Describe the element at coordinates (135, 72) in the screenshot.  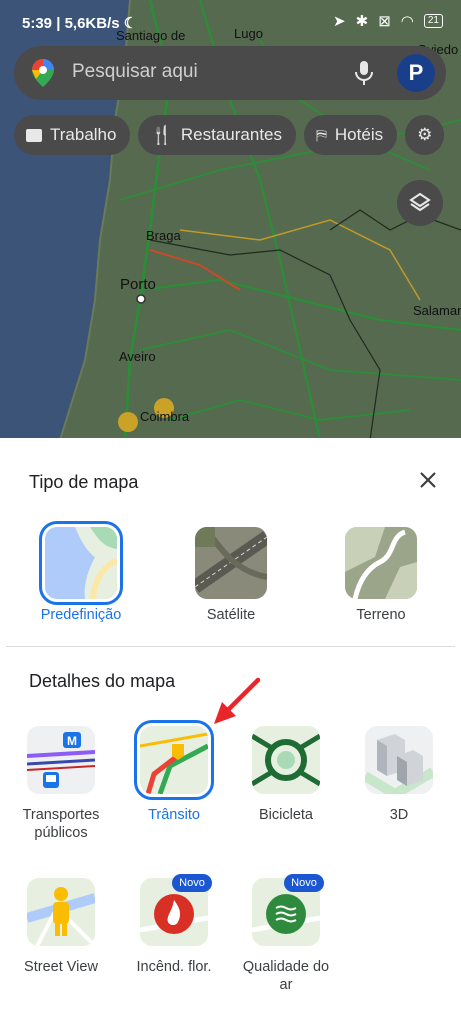
I see `search-input: Pesquisar aqui` at that location.